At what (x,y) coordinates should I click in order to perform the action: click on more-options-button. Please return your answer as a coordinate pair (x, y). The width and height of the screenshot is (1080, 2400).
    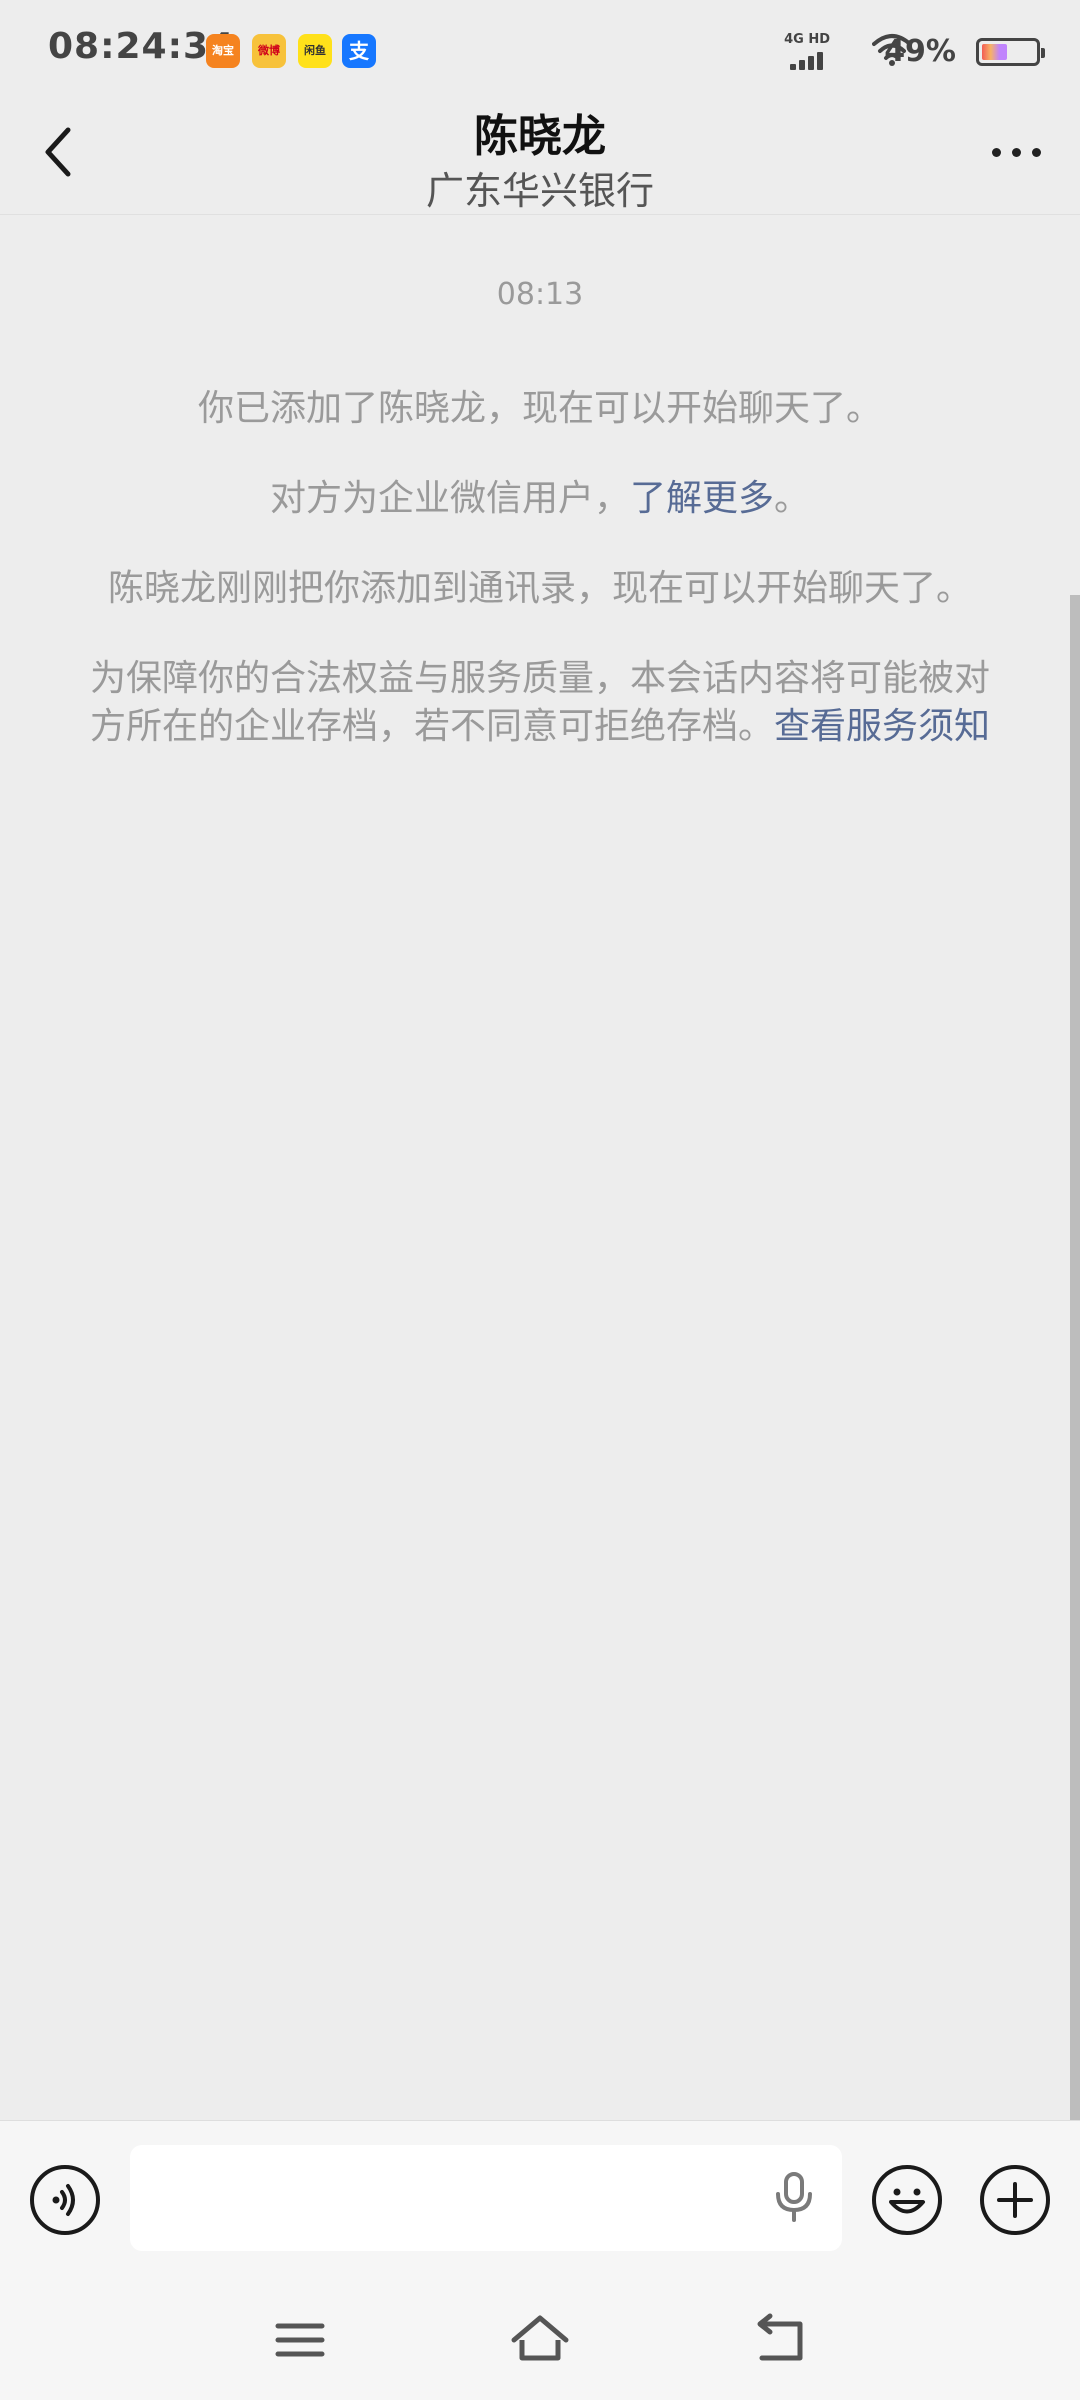
    Looking at the image, I should click on (1017, 150).